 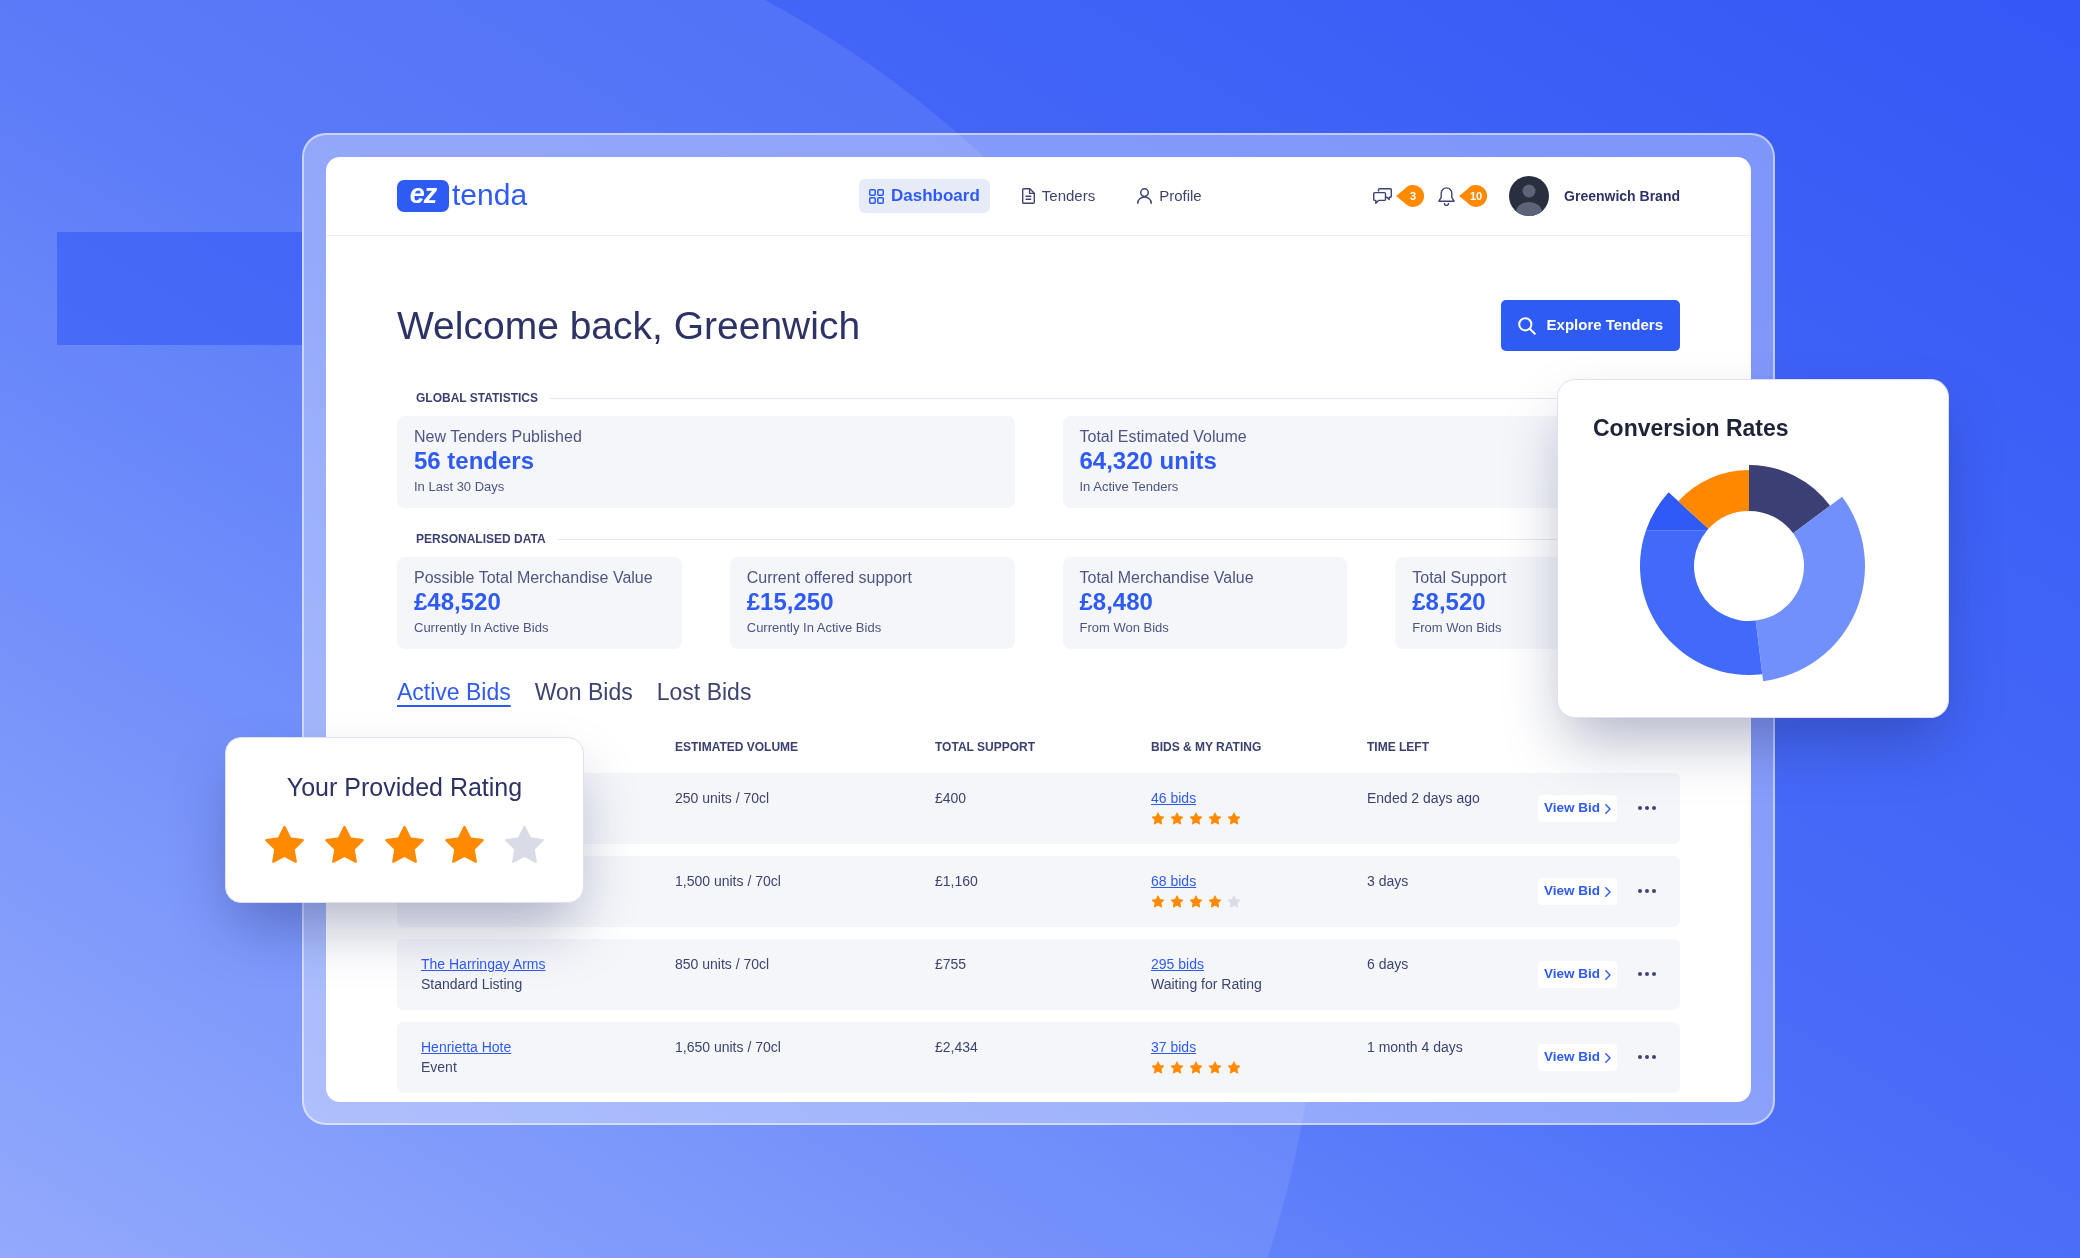 I want to click on stat-value: 64,320 units, so click(x=1148, y=461).